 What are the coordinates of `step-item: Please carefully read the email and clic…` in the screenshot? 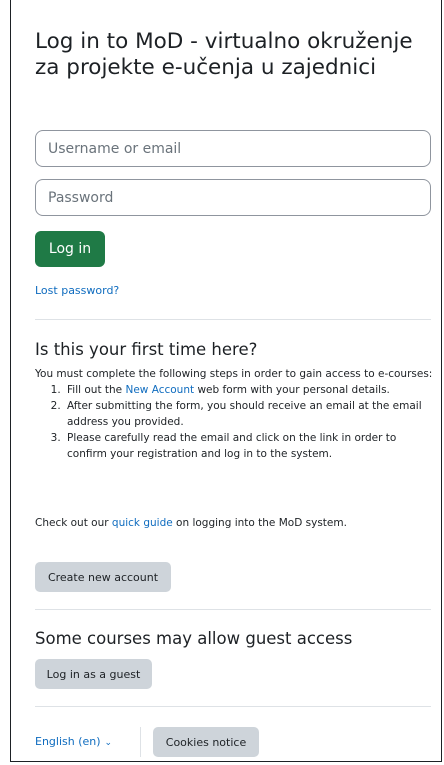 It's located at (249, 446).